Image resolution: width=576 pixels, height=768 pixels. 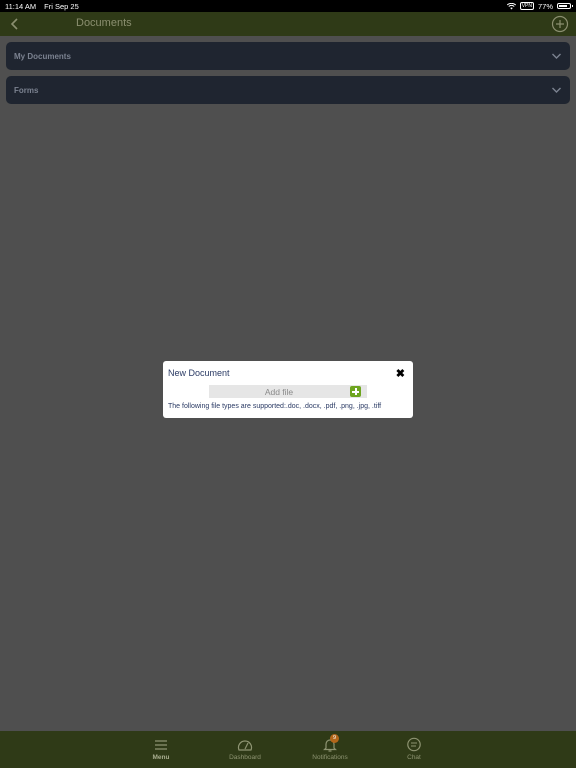 What do you see at coordinates (400, 373) in the screenshot?
I see `close-icon: ✖` at bounding box center [400, 373].